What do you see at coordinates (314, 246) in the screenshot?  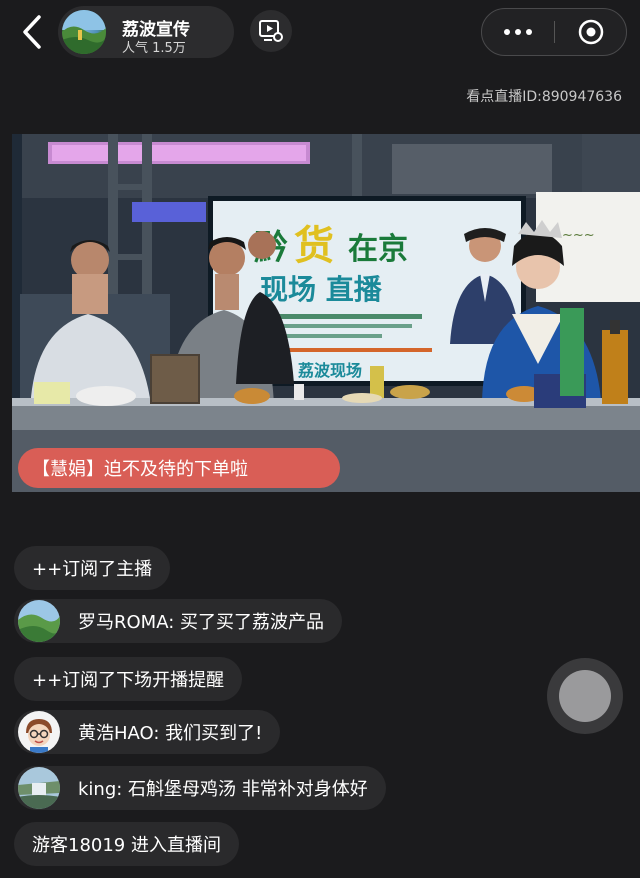 I see `screen-title-2: 货` at bounding box center [314, 246].